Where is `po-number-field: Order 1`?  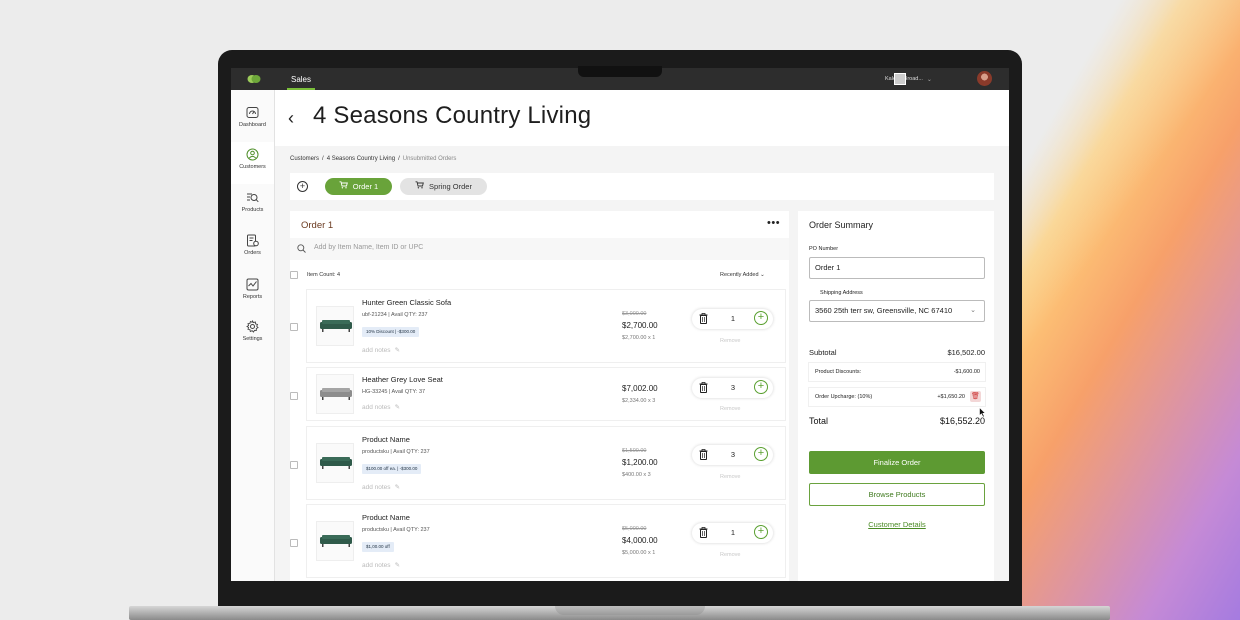 po-number-field: Order 1 is located at coordinates (897, 268).